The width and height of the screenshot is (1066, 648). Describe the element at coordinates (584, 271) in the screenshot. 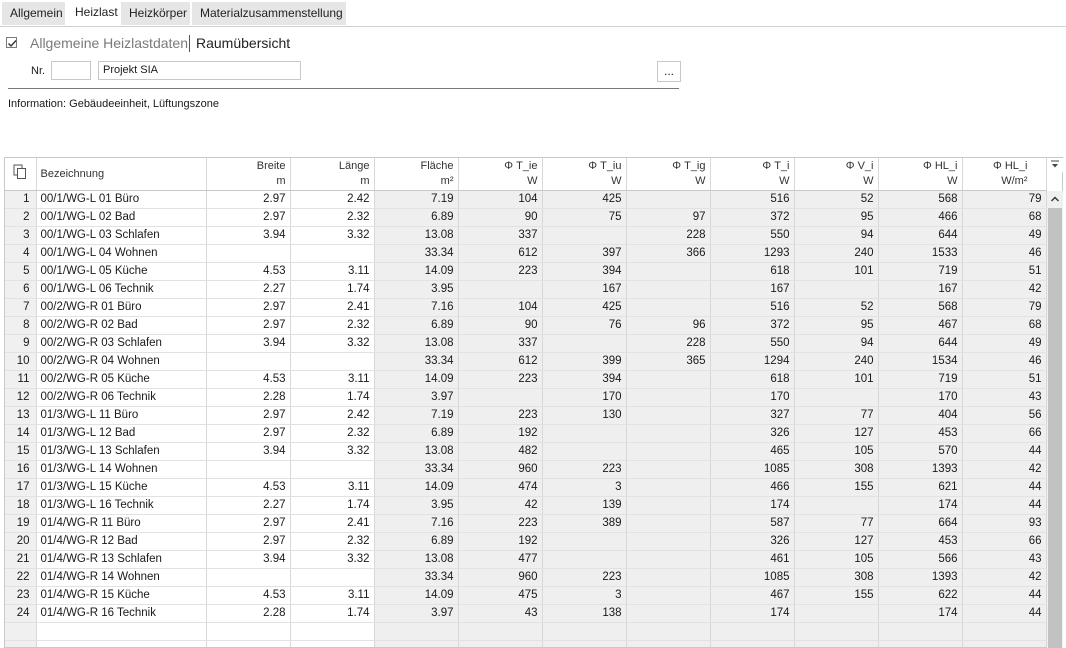

I see `table-cell: 394` at that location.